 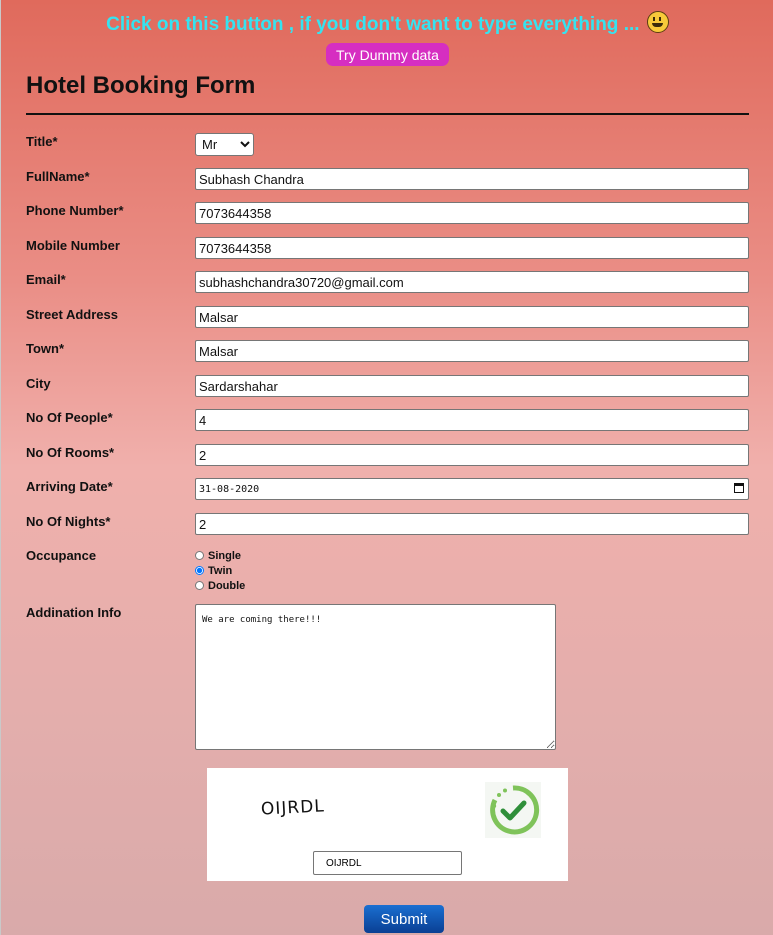 What do you see at coordinates (227, 585) in the screenshot?
I see `occupance-option-label: Double` at bounding box center [227, 585].